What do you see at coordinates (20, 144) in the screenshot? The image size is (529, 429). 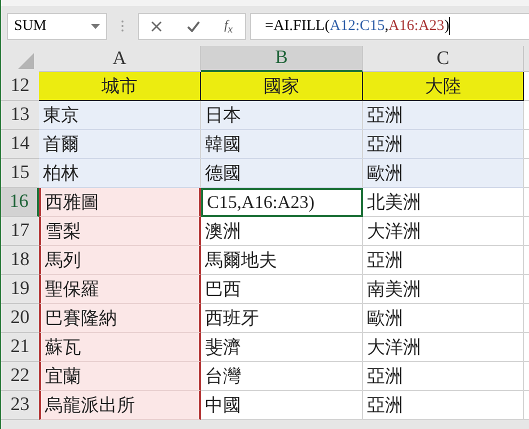 I see `row-header: 14` at bounding box center [20, 144].